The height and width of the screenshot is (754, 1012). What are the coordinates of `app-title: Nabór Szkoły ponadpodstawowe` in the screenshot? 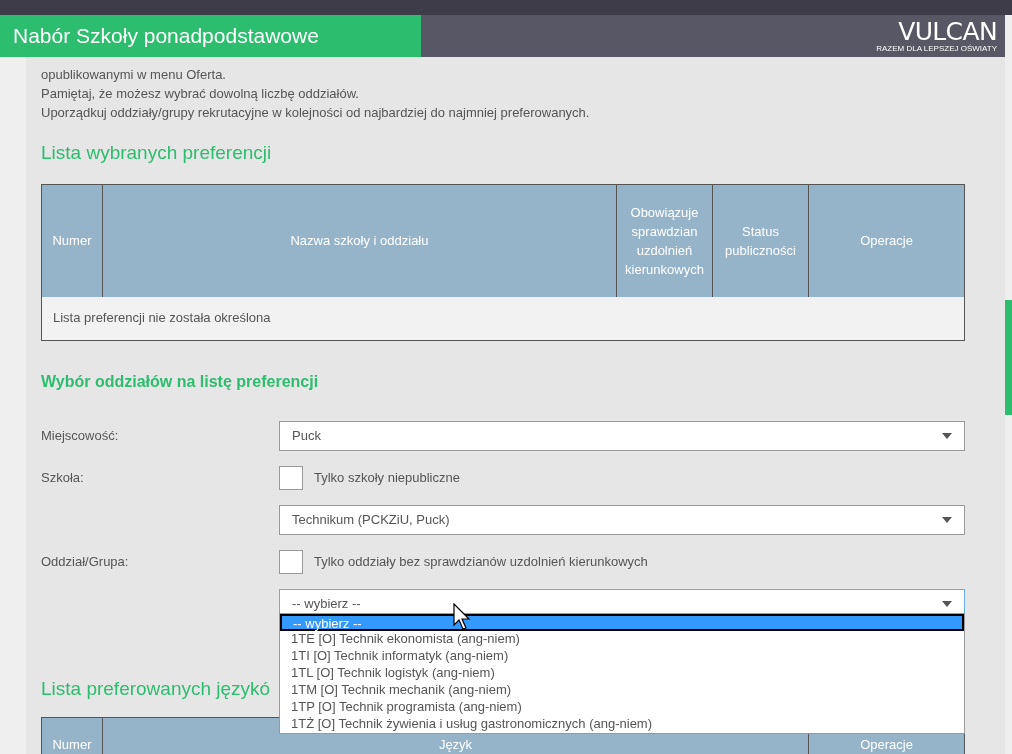 It's located at (166, 36).